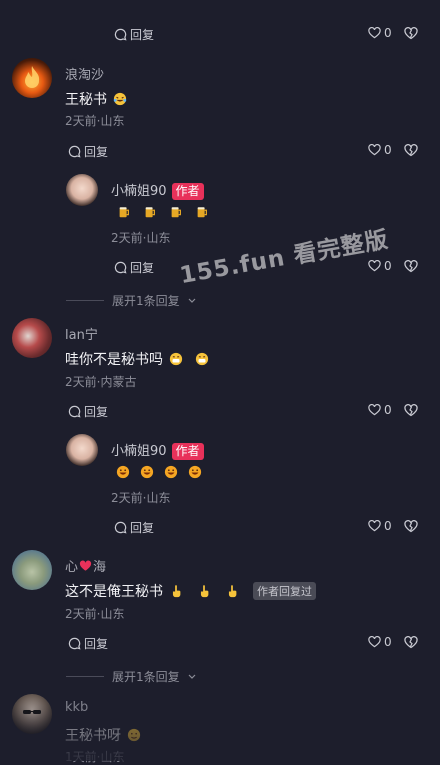  Describe the element at coordinates (190, 591) in the screenshot. I see `comment-text: 这不是俺王秘书 作者回复过` at that location.